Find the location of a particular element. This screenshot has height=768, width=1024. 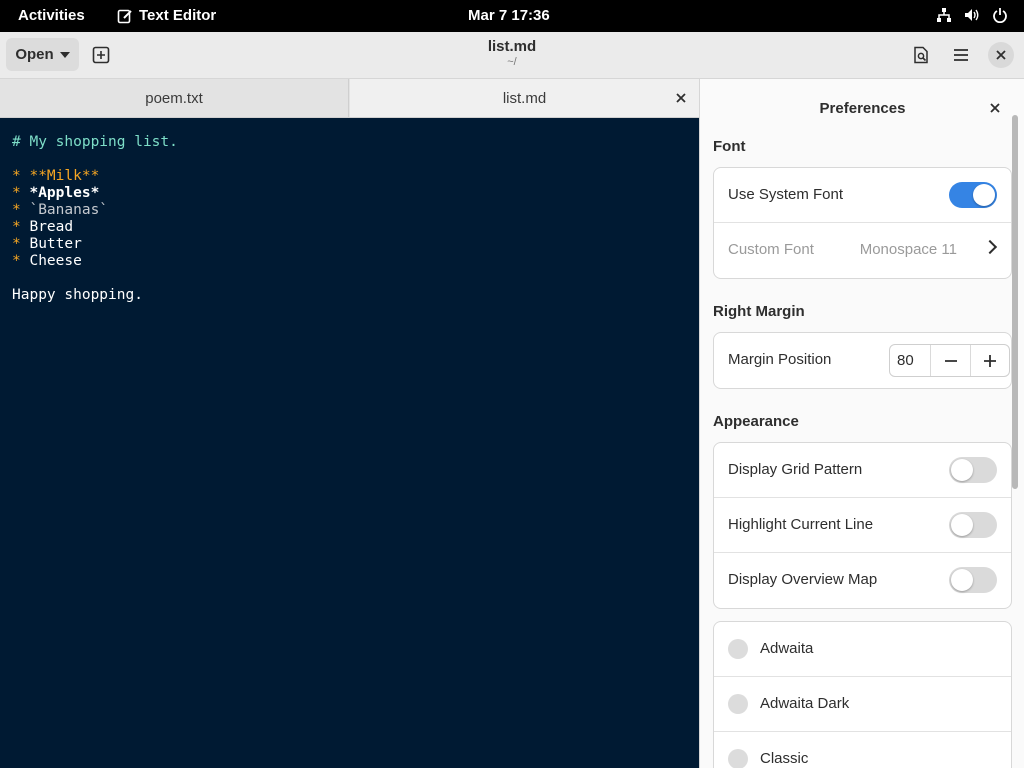

minus-icon is located at coordinates (950, 360).